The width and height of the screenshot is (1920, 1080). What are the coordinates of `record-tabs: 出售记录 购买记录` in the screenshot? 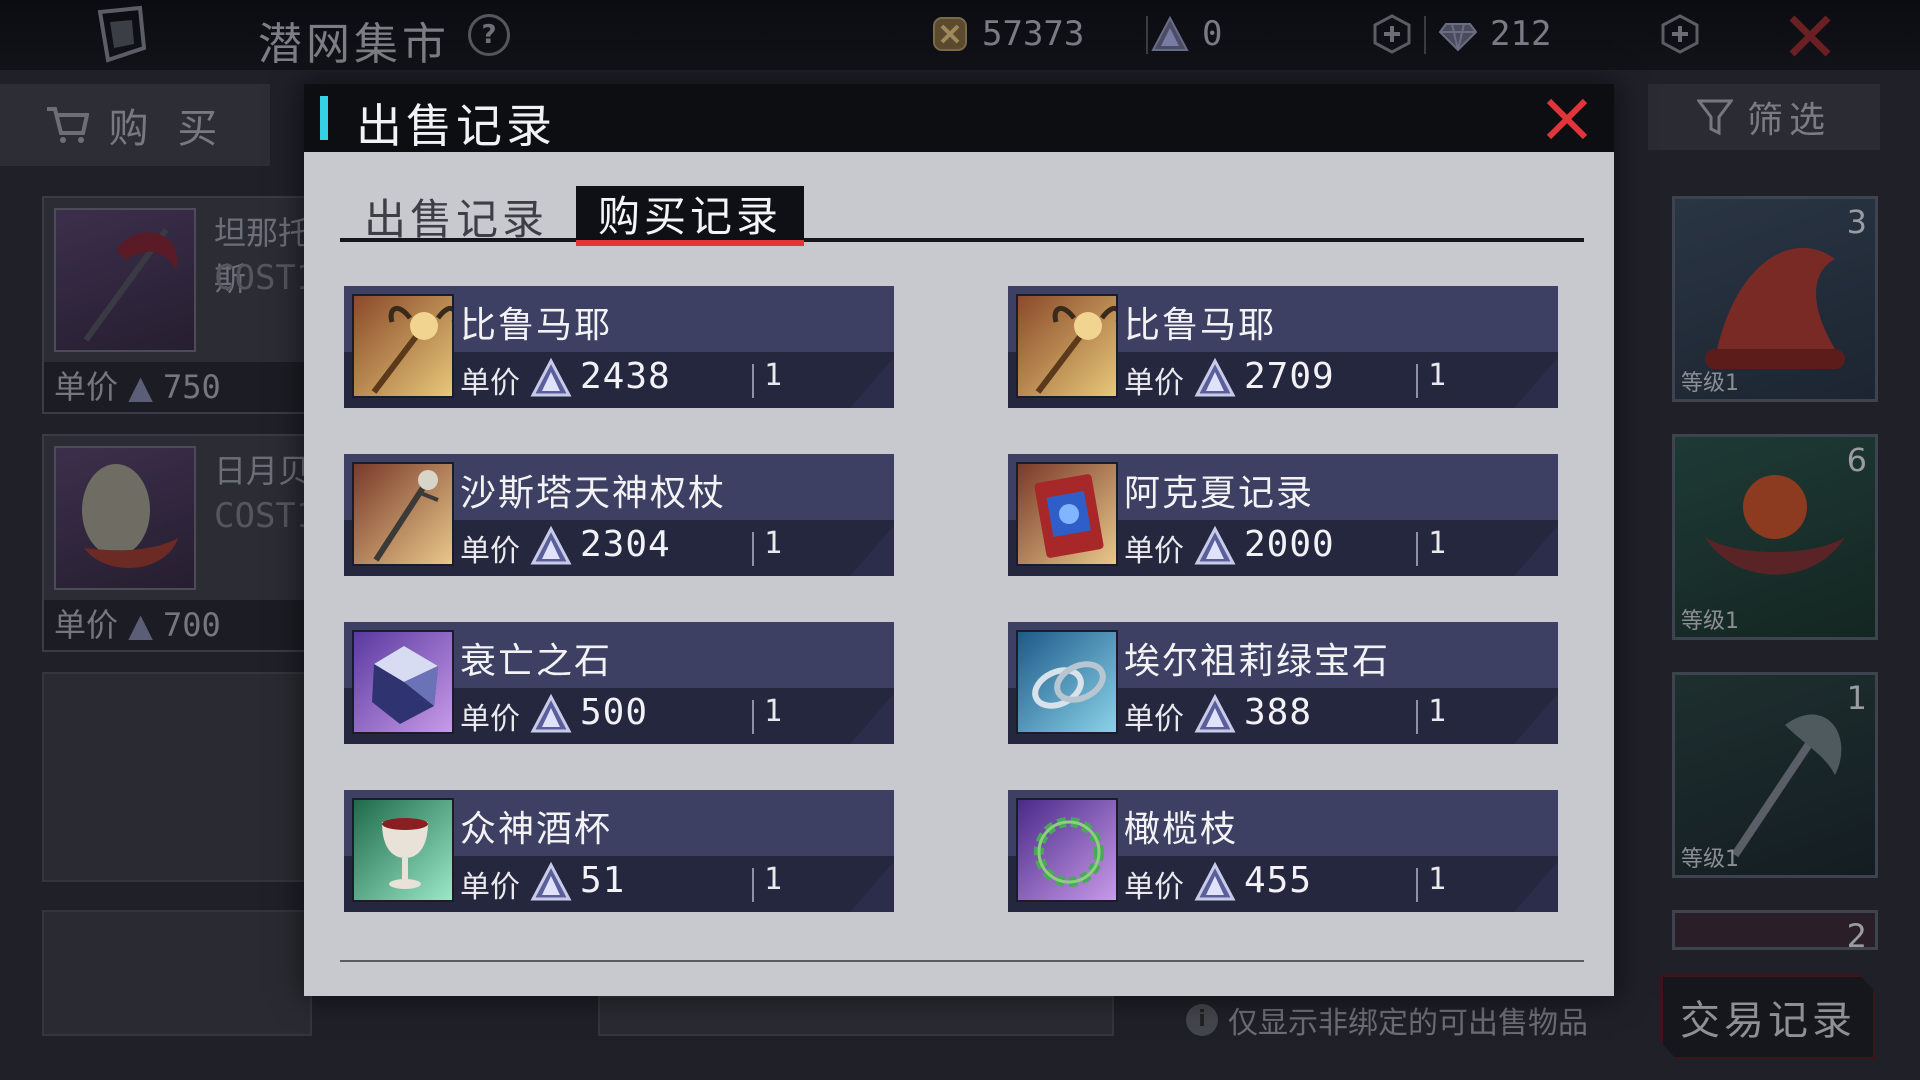 It's located at (962, 216).